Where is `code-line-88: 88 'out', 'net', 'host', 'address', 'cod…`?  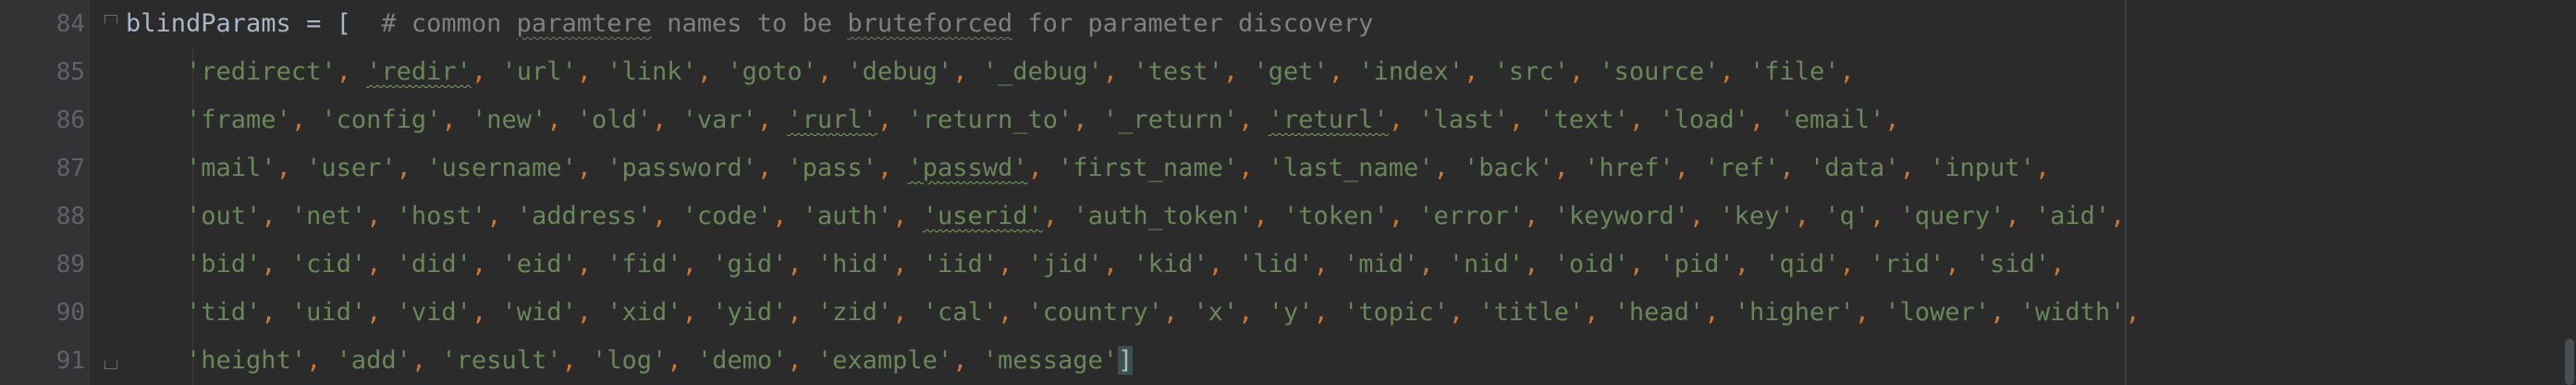
code-line-88: 88 'out', 'net', 'host', 'address', 'cod… is located at coordinates (1288, 216).